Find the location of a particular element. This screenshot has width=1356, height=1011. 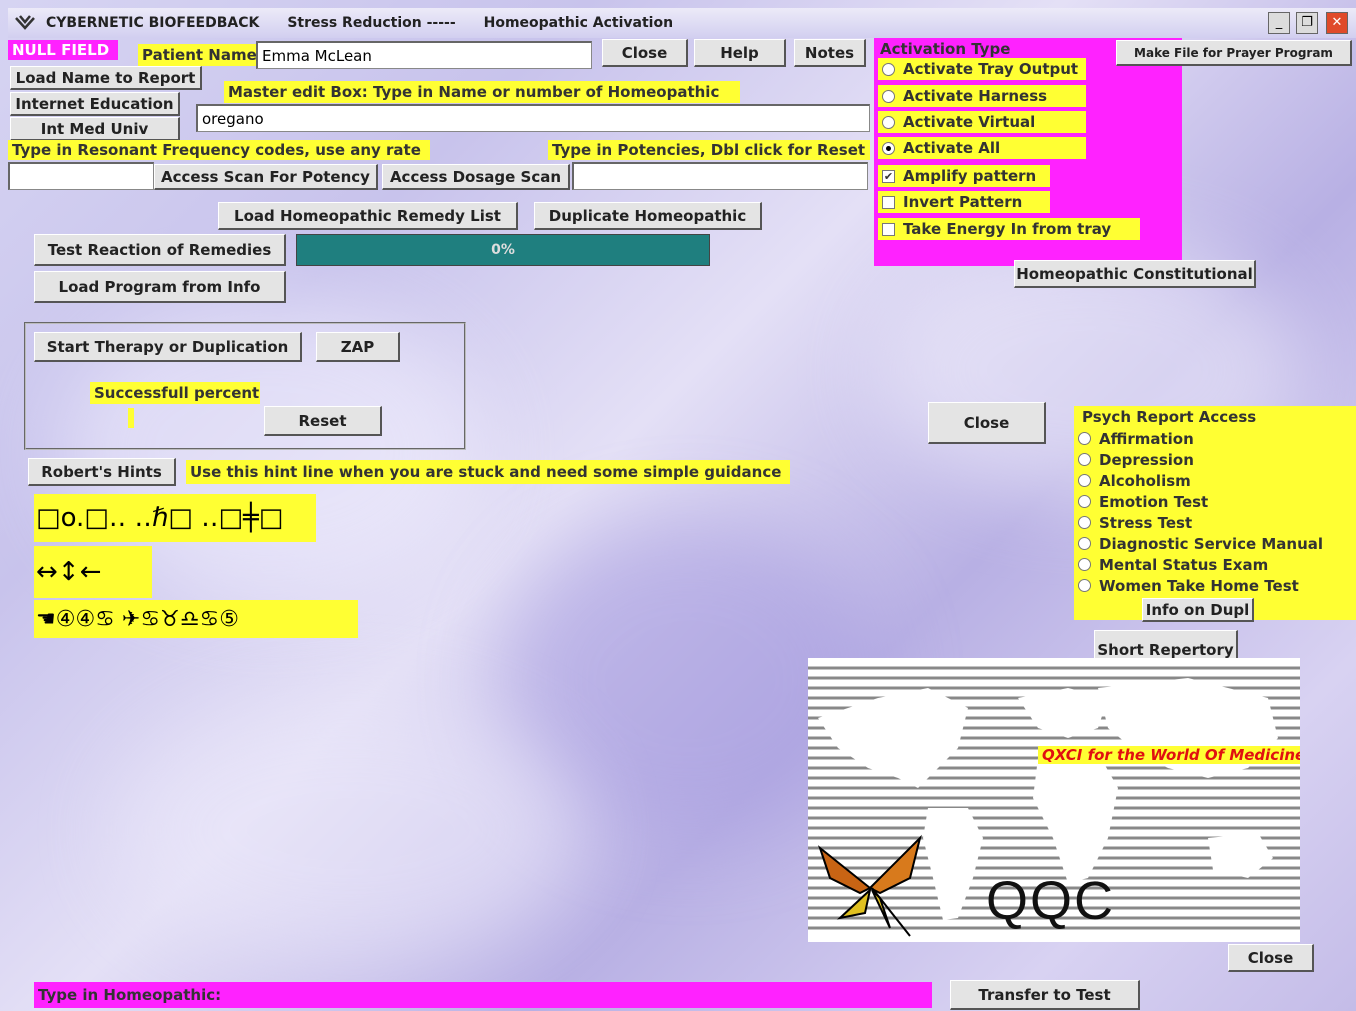

invert-pattern-option: Invert Pattern is located at coordinates (964, 202).